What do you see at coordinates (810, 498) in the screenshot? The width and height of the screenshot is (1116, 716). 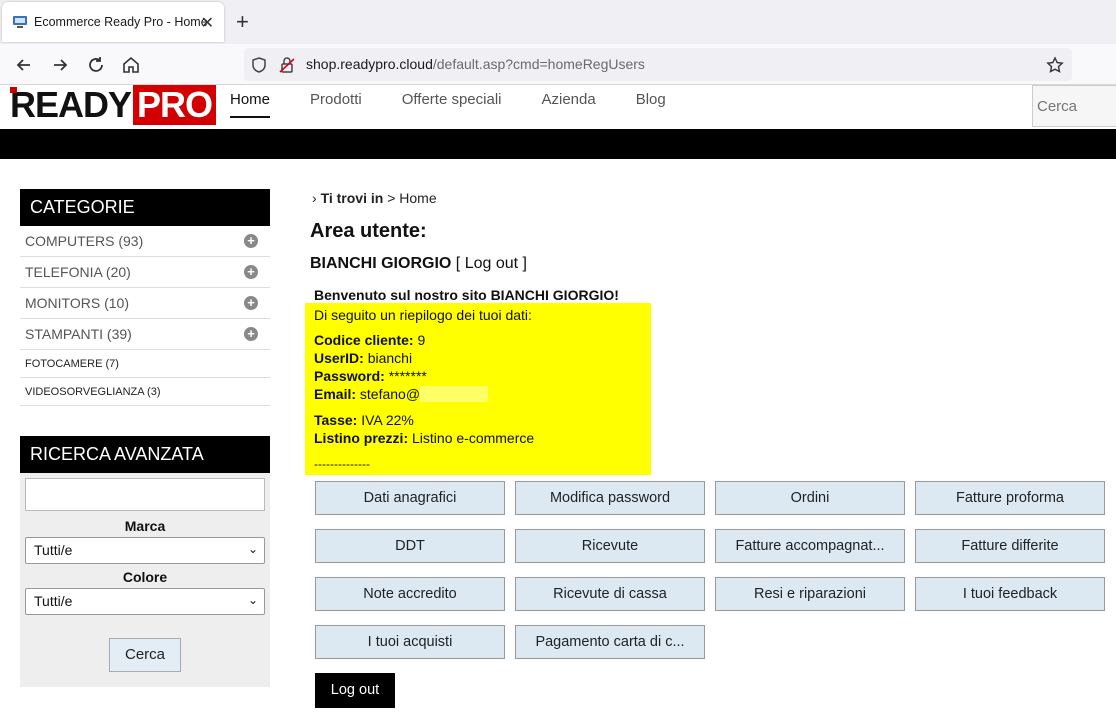 I see `ordini-button: Ordini` at bounding box center [810, 498].